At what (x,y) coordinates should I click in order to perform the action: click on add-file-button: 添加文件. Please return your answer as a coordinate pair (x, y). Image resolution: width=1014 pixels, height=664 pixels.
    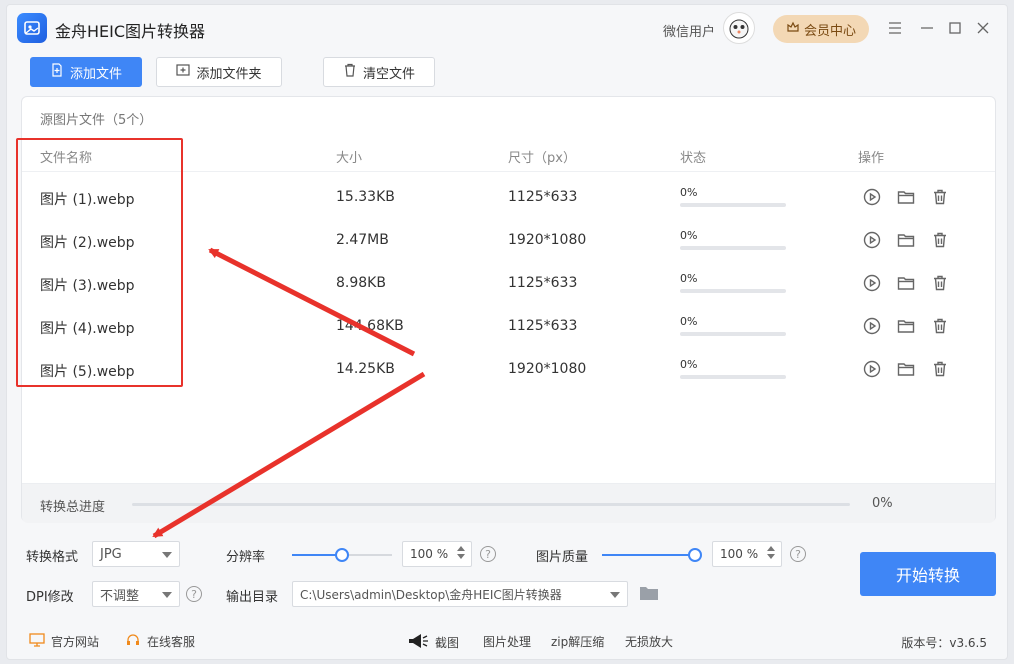
    Looking at the image, I should click on (86, 72).